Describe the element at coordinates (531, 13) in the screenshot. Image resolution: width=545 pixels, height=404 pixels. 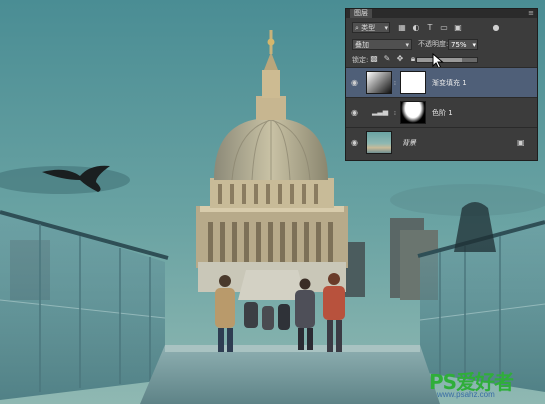
I see `panel-menu-icon: ≡` at that location.